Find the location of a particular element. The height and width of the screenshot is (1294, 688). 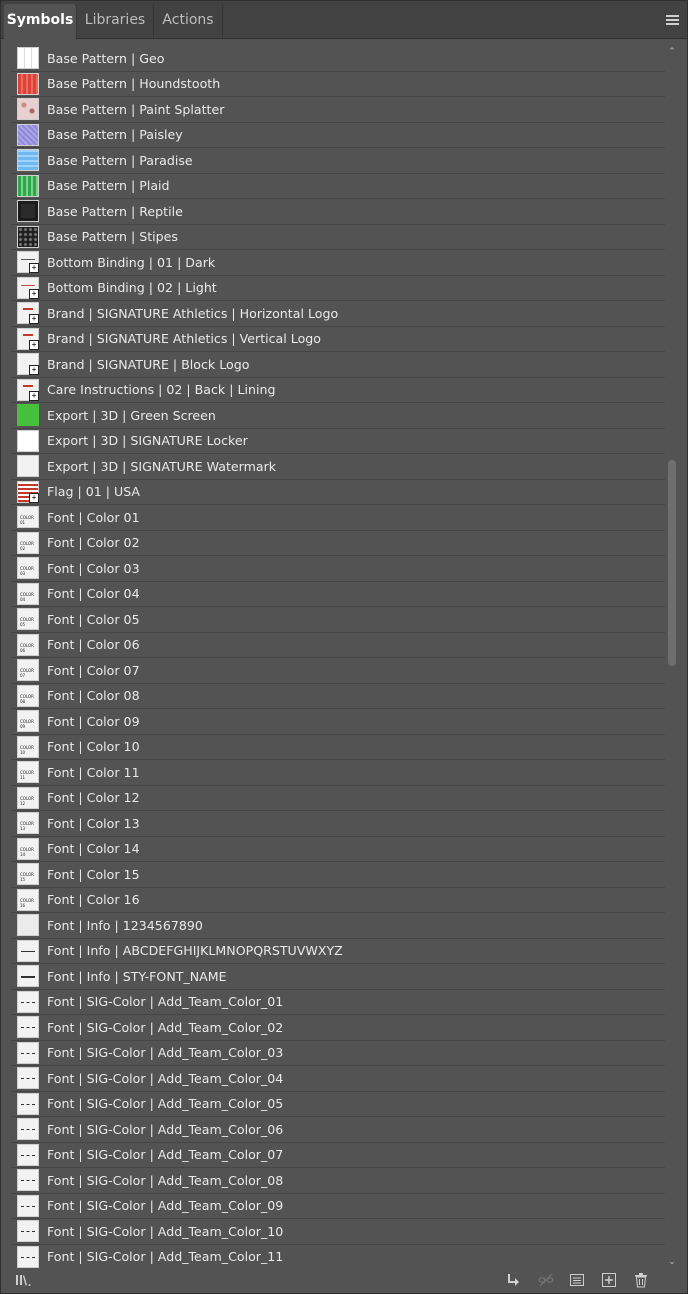

list-item: COLOR 13 Font | Color 13 is located at coordinates (338, 824).